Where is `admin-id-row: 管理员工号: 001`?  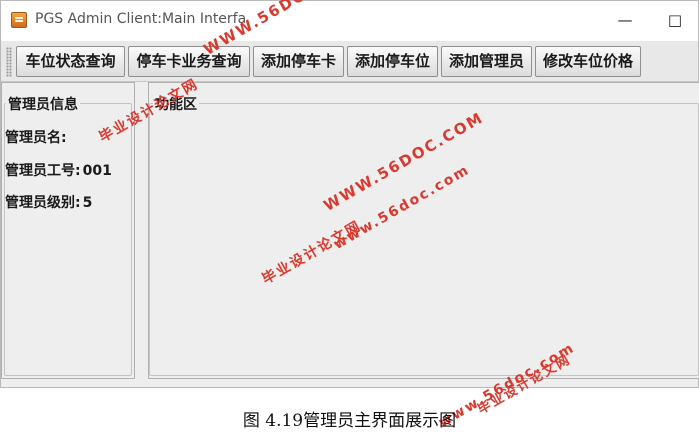
admin-id-row: 管理员工号: 001 is located at coordinates (58, 170).